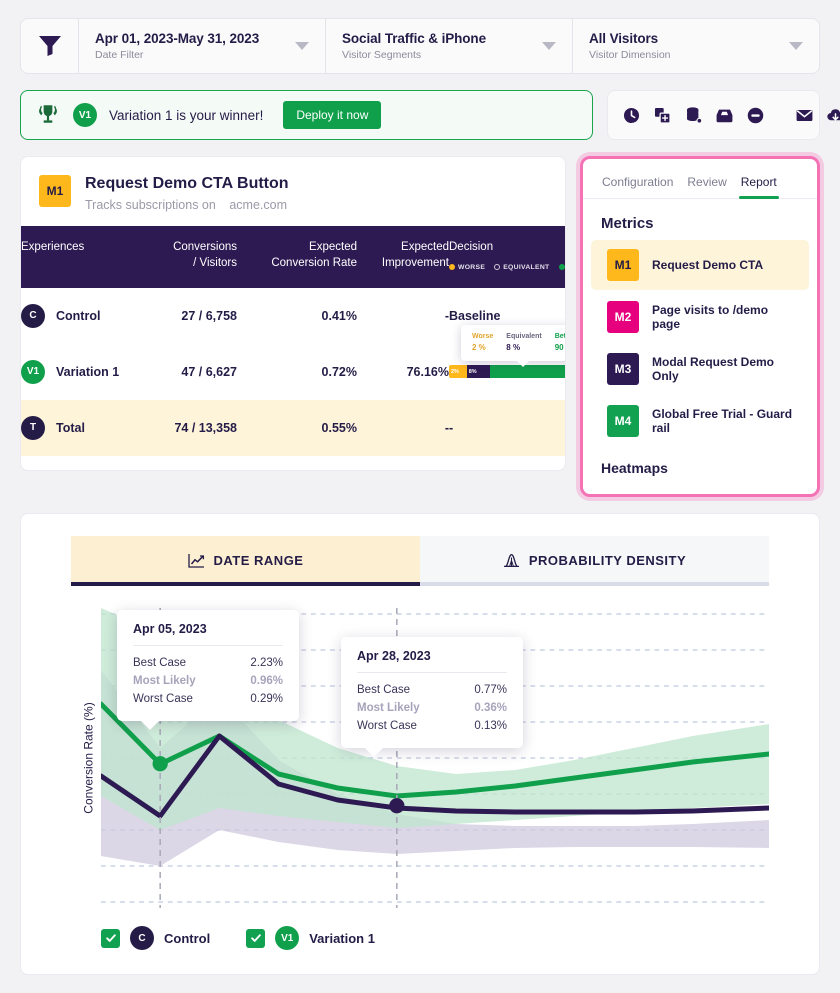  What do you see at coordinates (256, 938) in the screenshot?
I see `legend-checkbox-variation1` at bounding box center [256, 938].